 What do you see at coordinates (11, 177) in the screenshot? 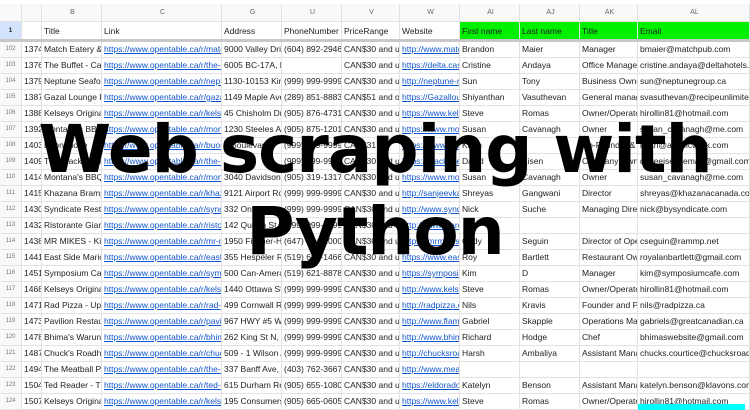
I see `row-number: 110` at bounding box center [11, 177].